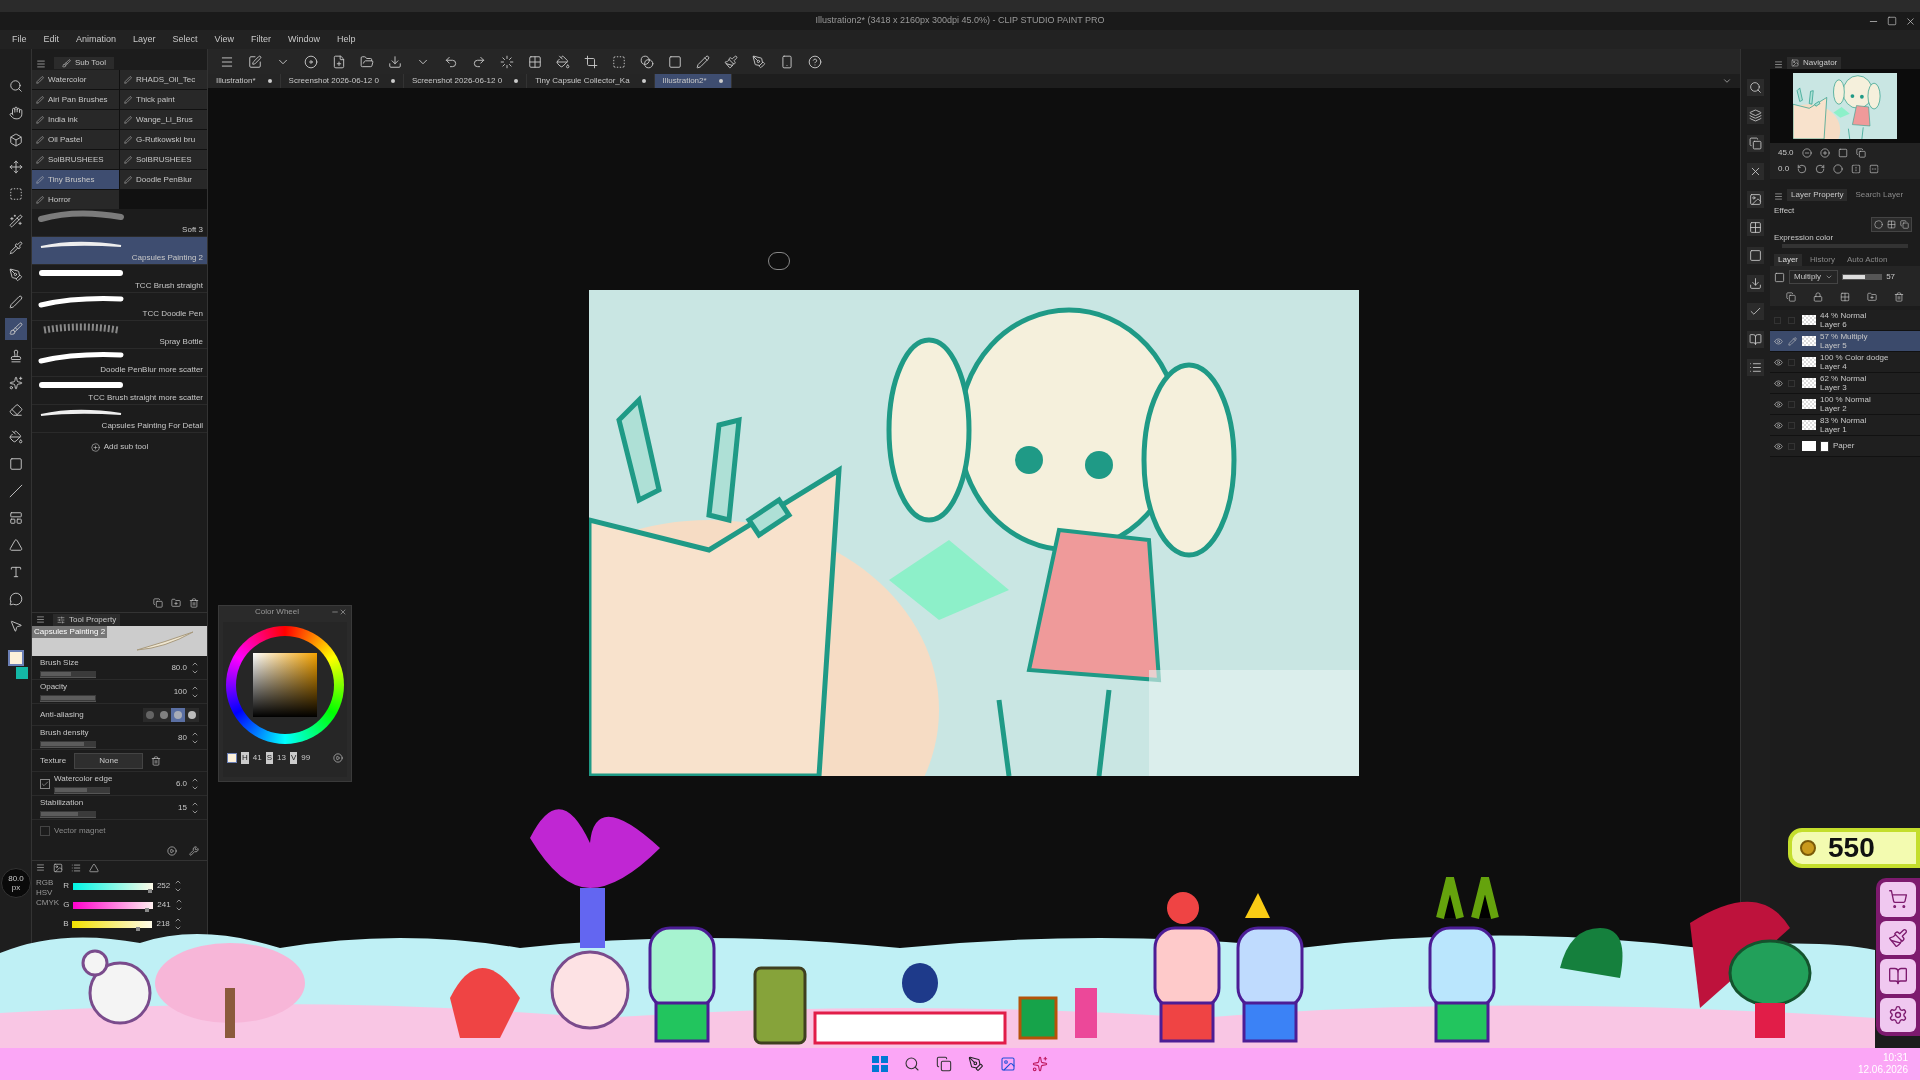  What do you see at coordinates (591, 61) in the screenshot?
I see `crop-icon` at bounding box center [591, 61].